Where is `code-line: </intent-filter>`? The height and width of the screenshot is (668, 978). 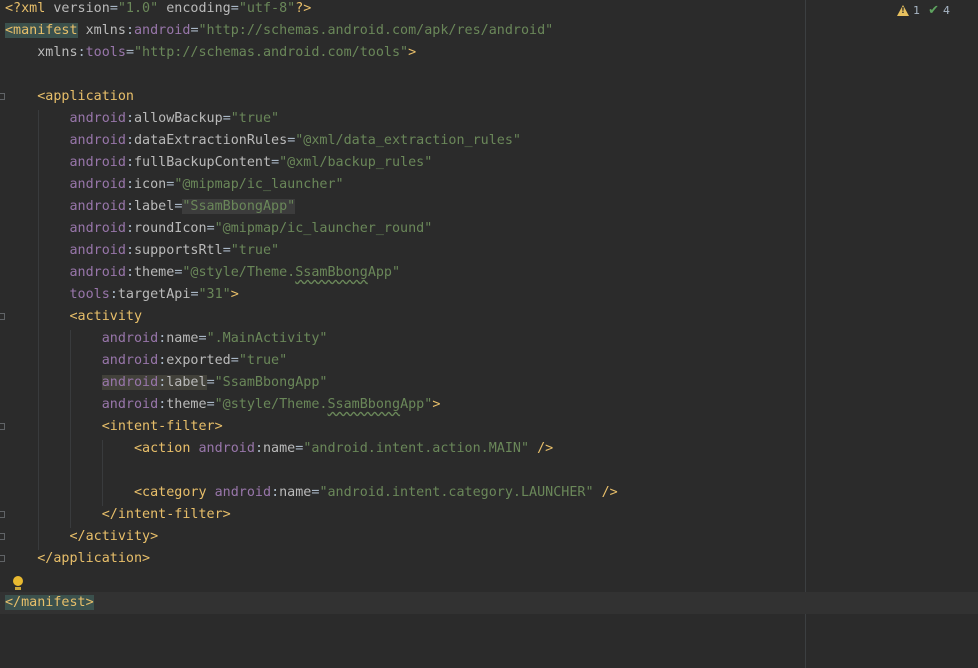
code-line: </intent-filter> is located at coordinates (118, 515).